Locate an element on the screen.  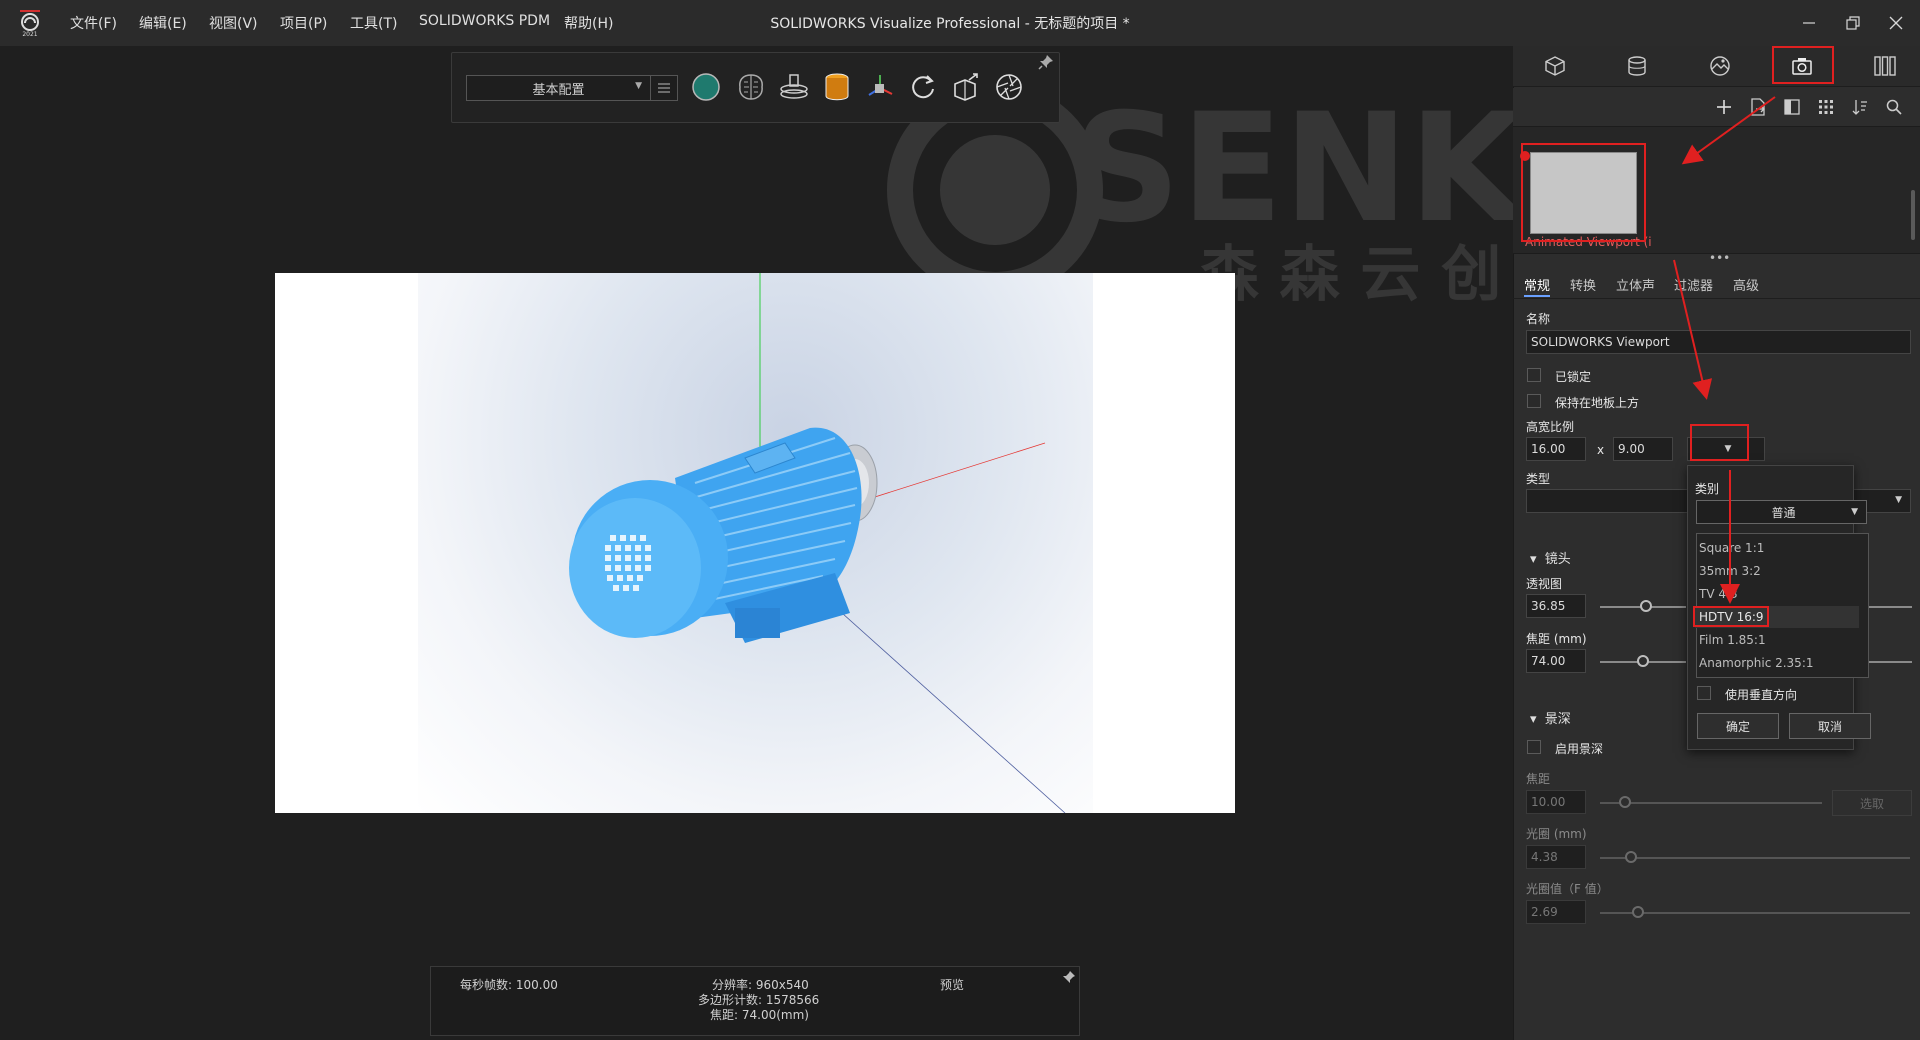
menu-edit: 编辑(E) is located at coordinates (163, 23).